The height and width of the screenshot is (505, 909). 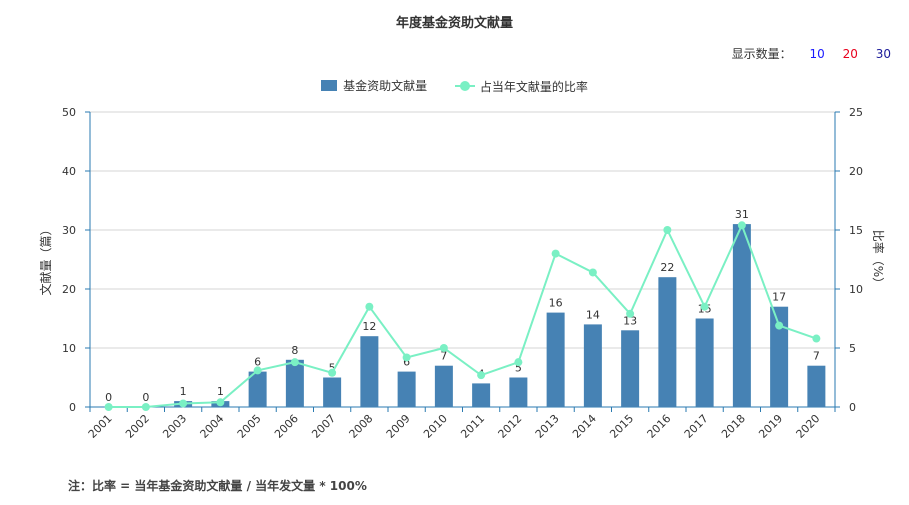 I want to click on x-tick-label: 2016, so click(x=659, y=426).